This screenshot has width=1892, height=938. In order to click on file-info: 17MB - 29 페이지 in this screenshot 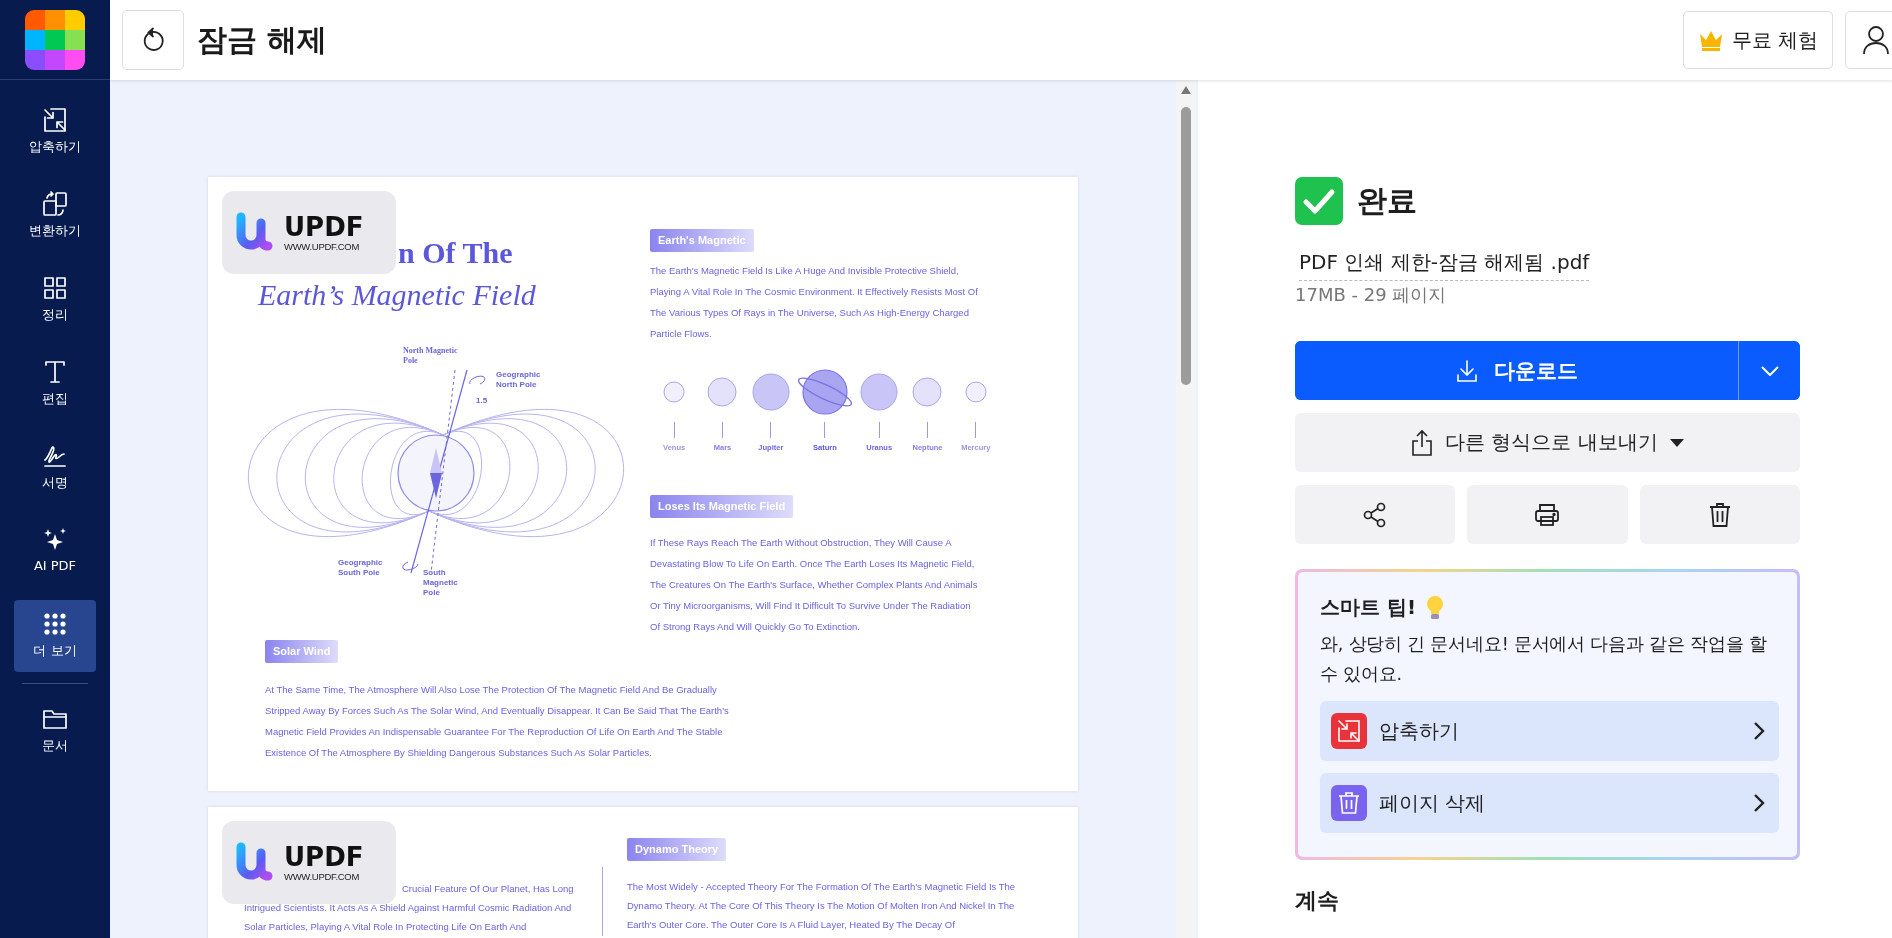, I will do `click(1371, 295)`.